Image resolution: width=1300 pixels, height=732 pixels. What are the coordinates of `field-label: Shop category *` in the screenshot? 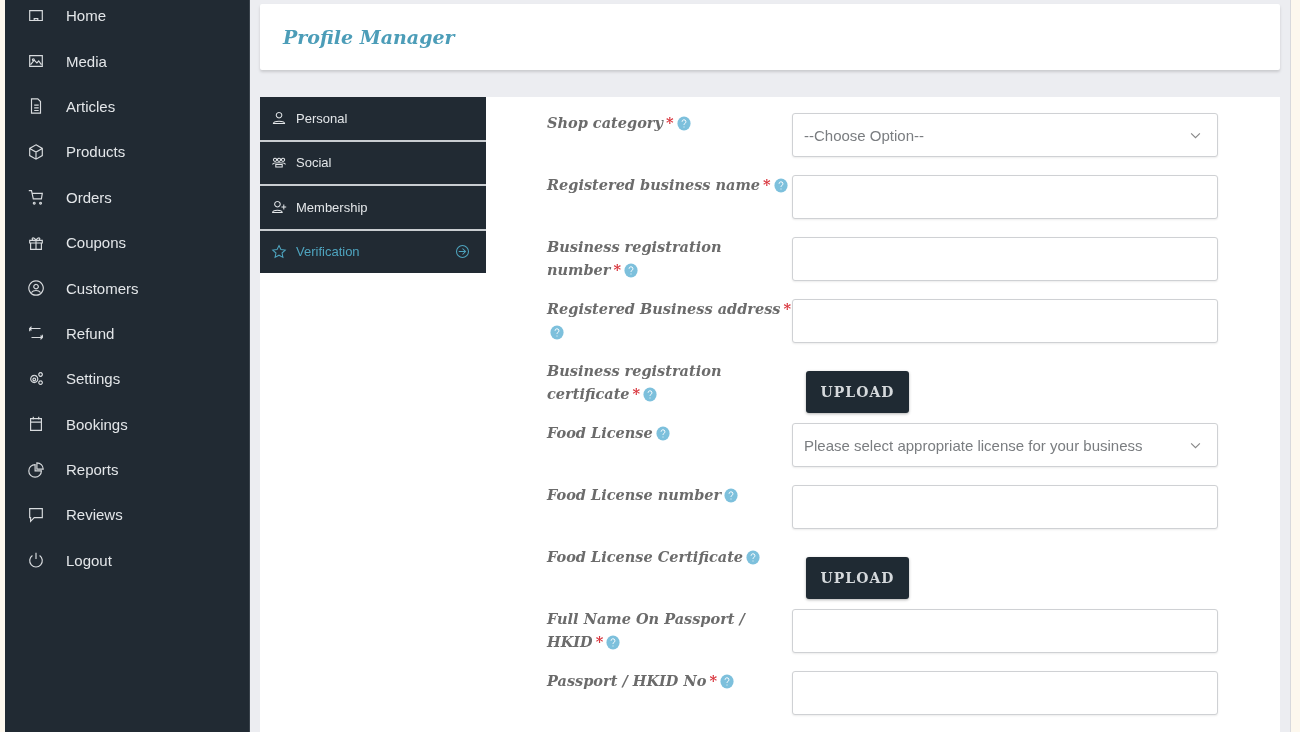 It's located at (669, 134).